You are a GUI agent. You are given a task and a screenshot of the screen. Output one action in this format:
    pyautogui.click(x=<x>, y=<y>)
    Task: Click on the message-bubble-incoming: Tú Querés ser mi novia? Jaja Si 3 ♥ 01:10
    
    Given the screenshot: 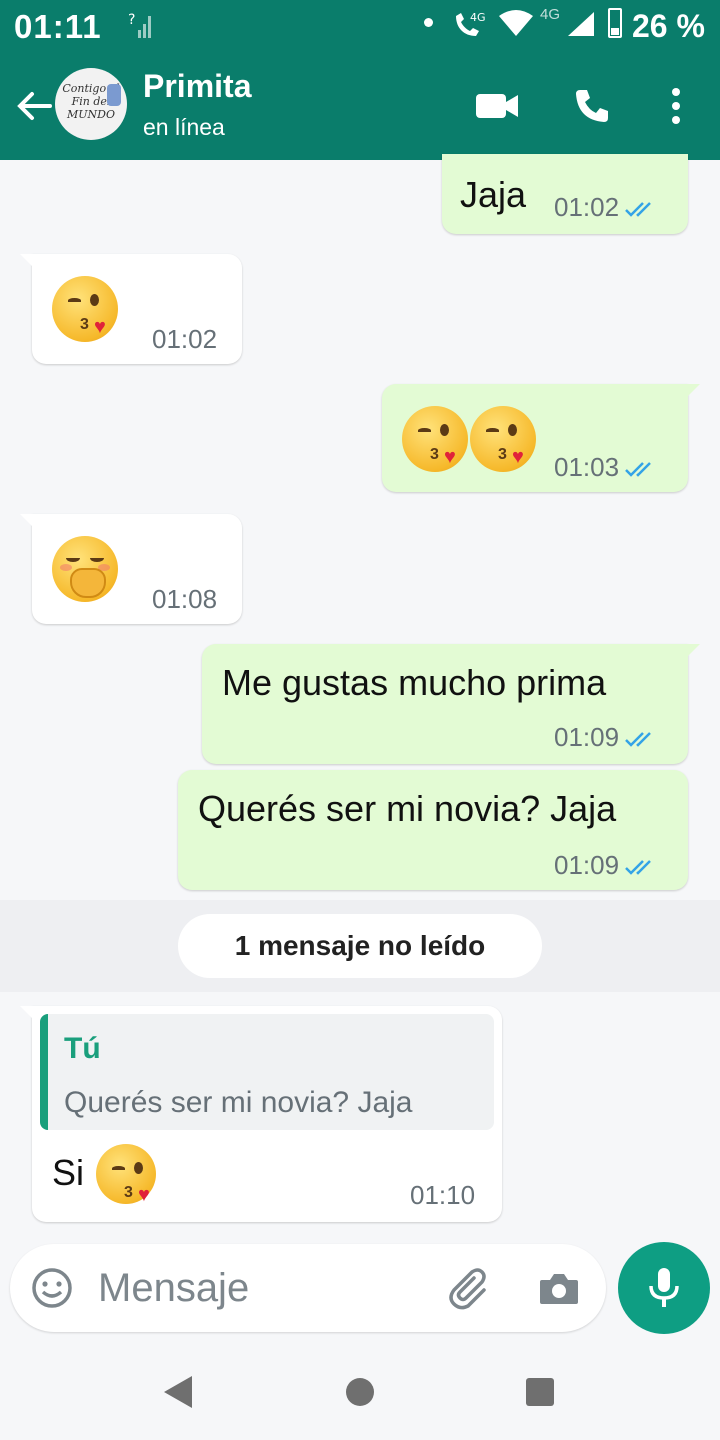 What is the action you would take?
    pyautogui.click(x=261, y=1114)
    